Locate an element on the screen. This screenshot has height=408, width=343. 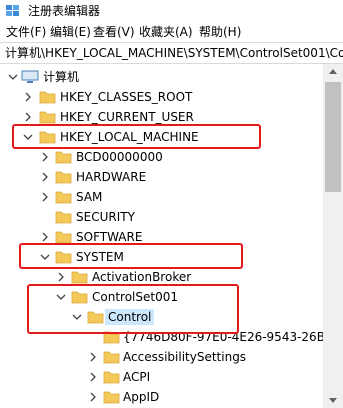
menu-view: 查看(V) is located at coordinates (114, 32).